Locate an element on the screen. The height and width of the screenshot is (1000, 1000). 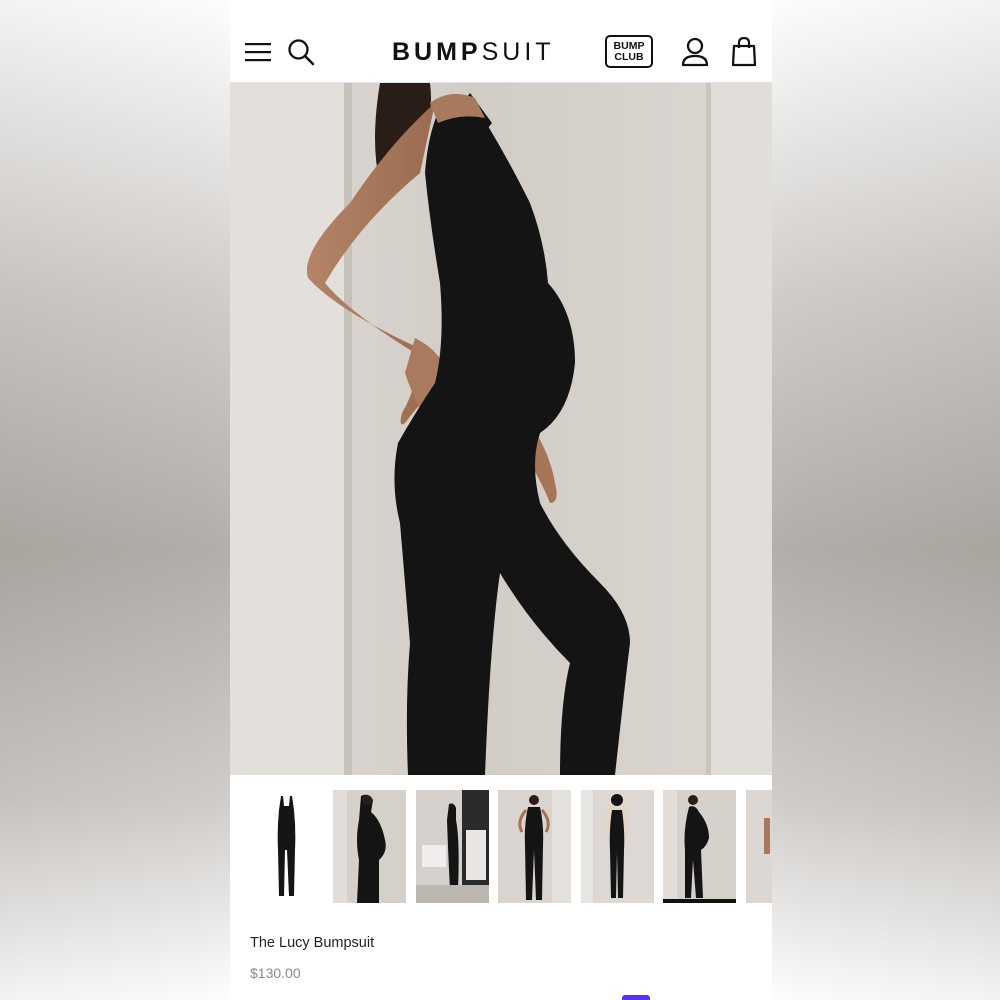
shopping-bag-icon is located at coordinates (744, 52).